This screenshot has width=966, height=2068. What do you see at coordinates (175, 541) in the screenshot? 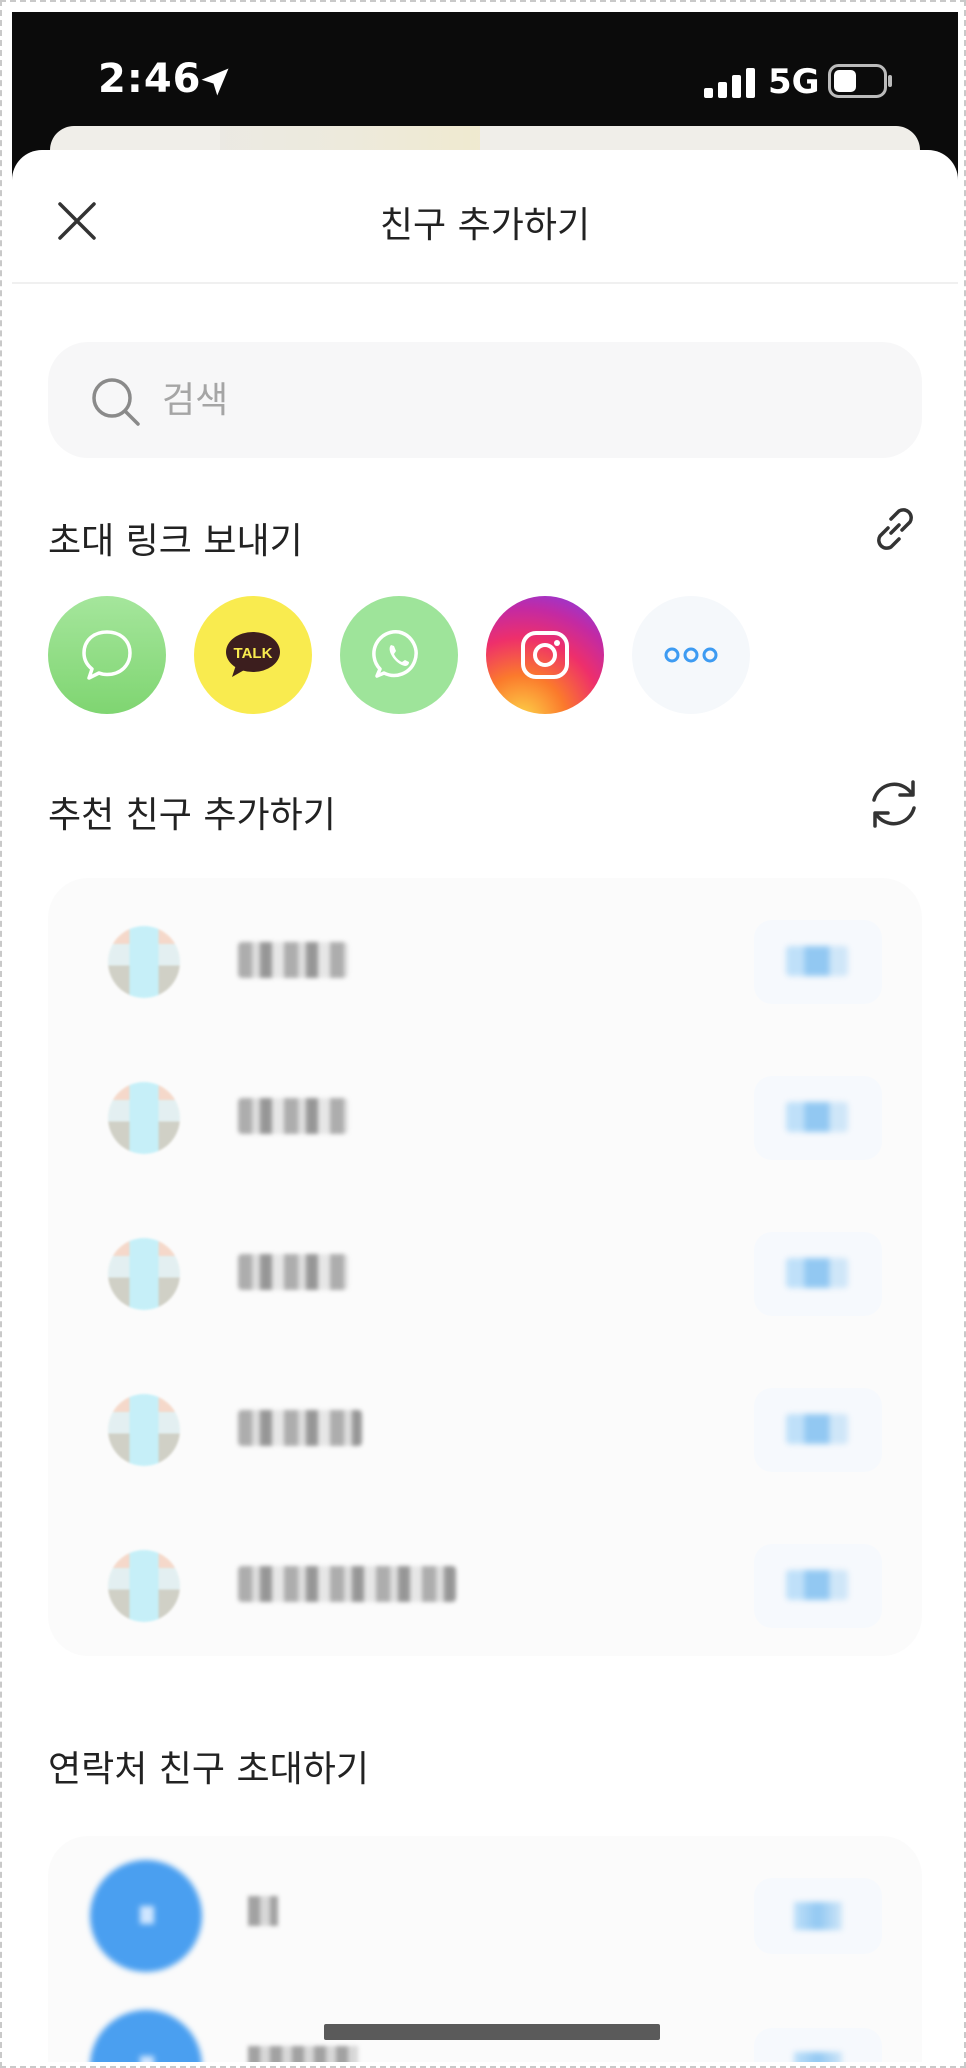
I see `invite-link-title: 초대 링크 보내기` at bounding box center [175, 541].